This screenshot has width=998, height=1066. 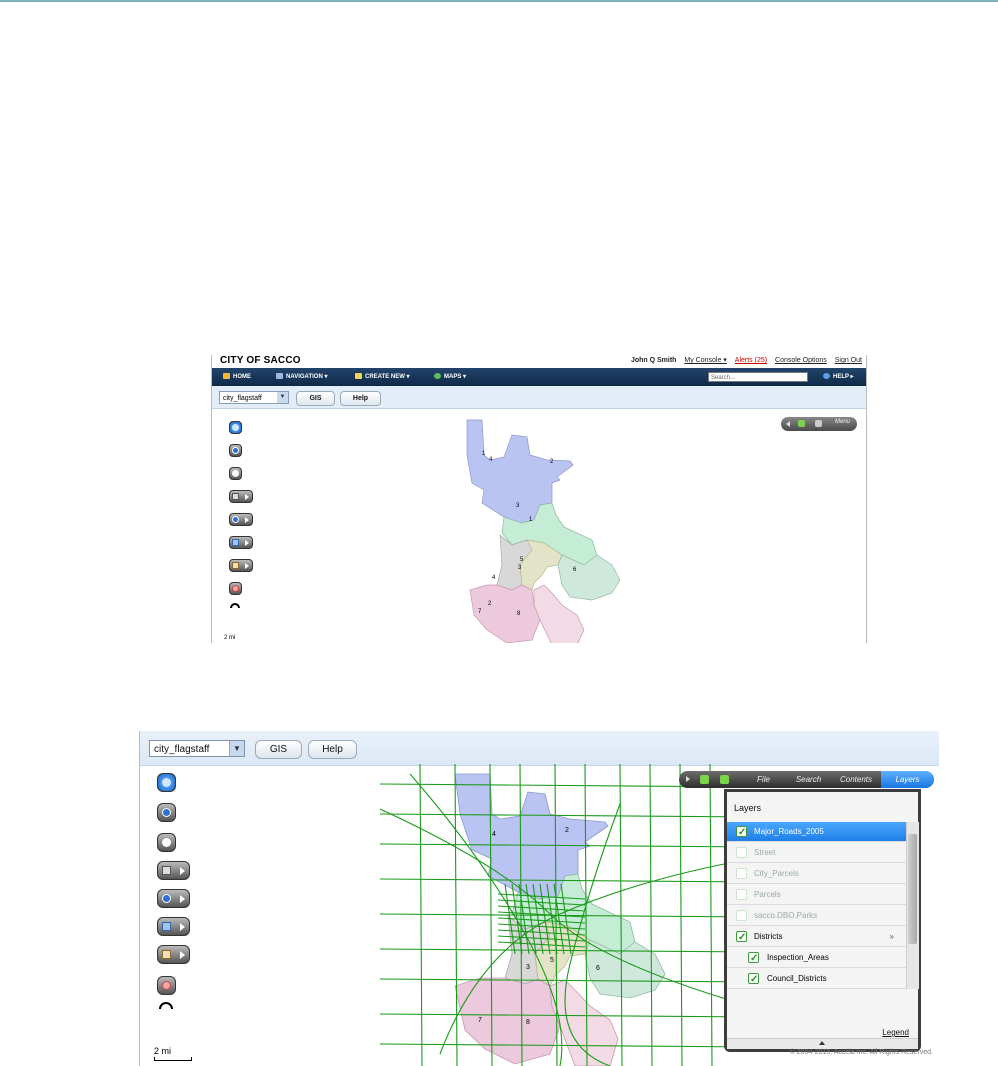 What do you see at coordinates (816, 895) in the screenshot?
I see `layer-row-parcels: Parcels` at bounding box center [816, 895].